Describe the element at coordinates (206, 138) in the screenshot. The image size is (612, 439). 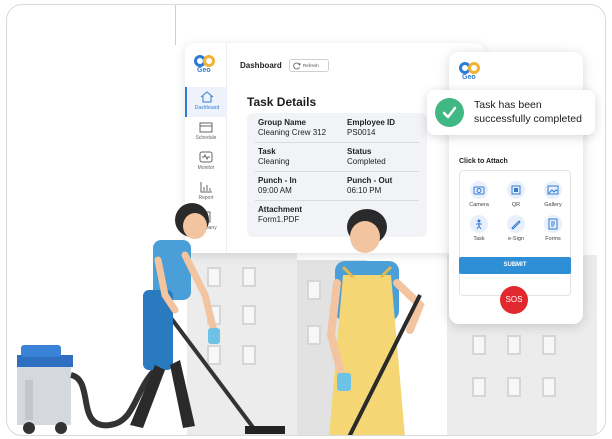
I see `sidebar-item-label: Schedule` at that location.